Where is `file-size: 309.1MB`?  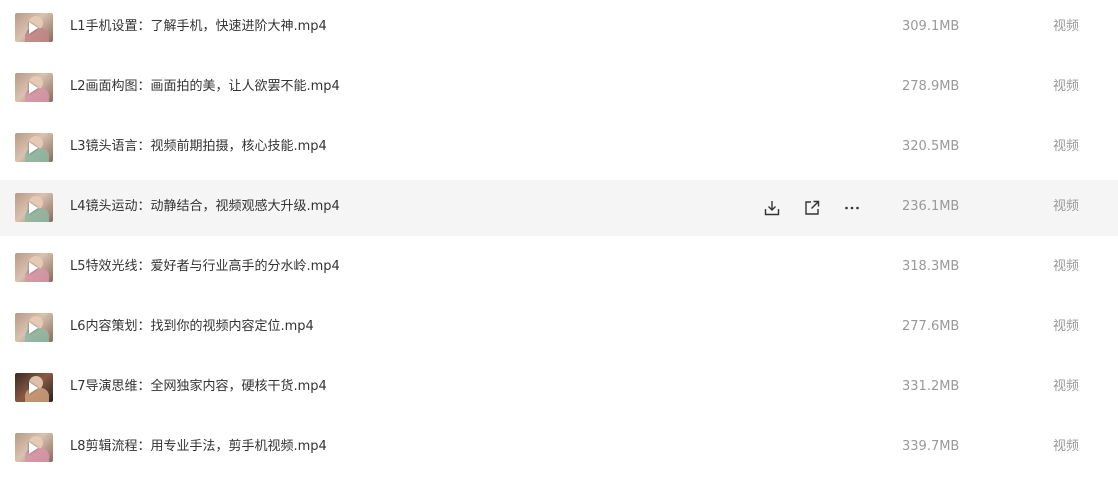
file-size: 309.1MB is located at coordinates (931, 26).